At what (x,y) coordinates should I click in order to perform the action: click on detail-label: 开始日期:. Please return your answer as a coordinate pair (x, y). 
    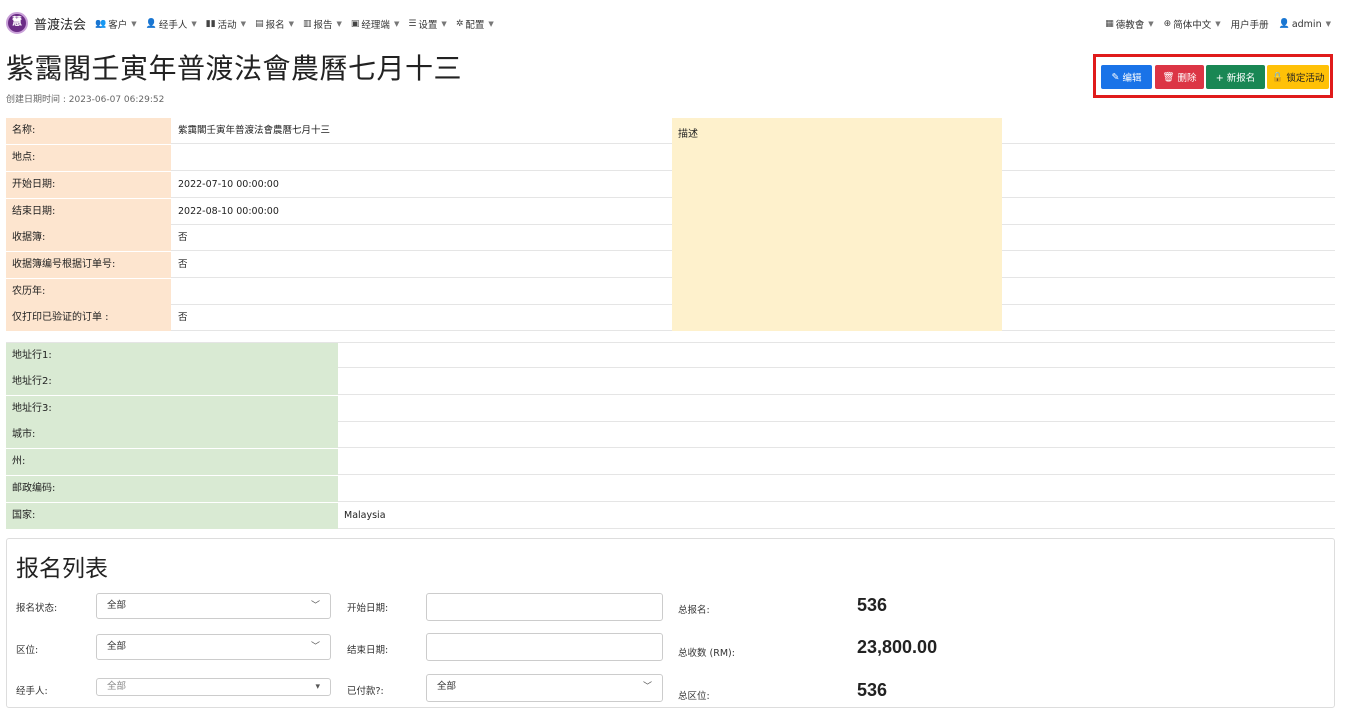
    Looking at the image, I should click on (88, 185).